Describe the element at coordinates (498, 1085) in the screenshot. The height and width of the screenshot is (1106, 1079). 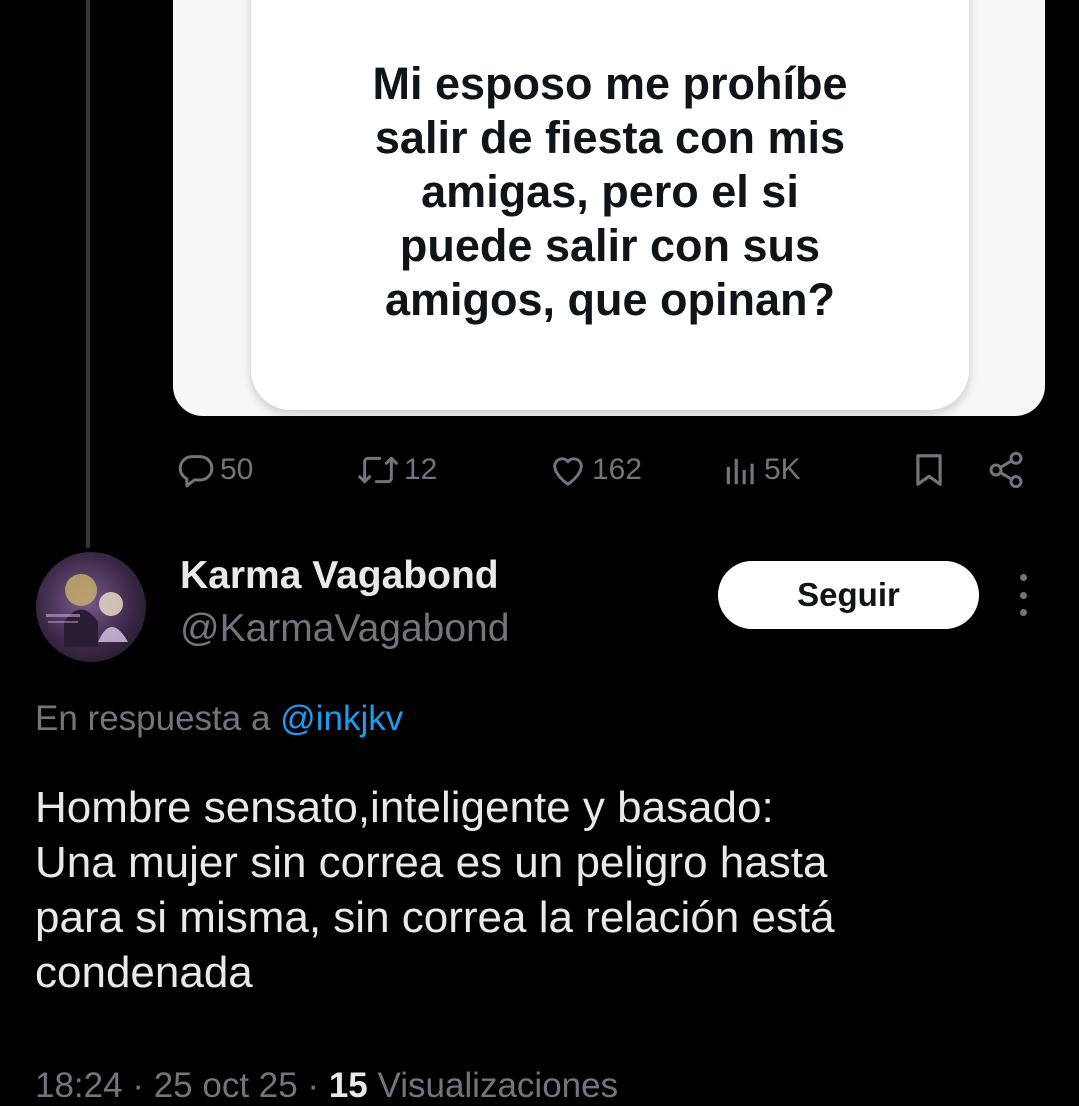
I see `views-label: Visualizaciones` at that location.